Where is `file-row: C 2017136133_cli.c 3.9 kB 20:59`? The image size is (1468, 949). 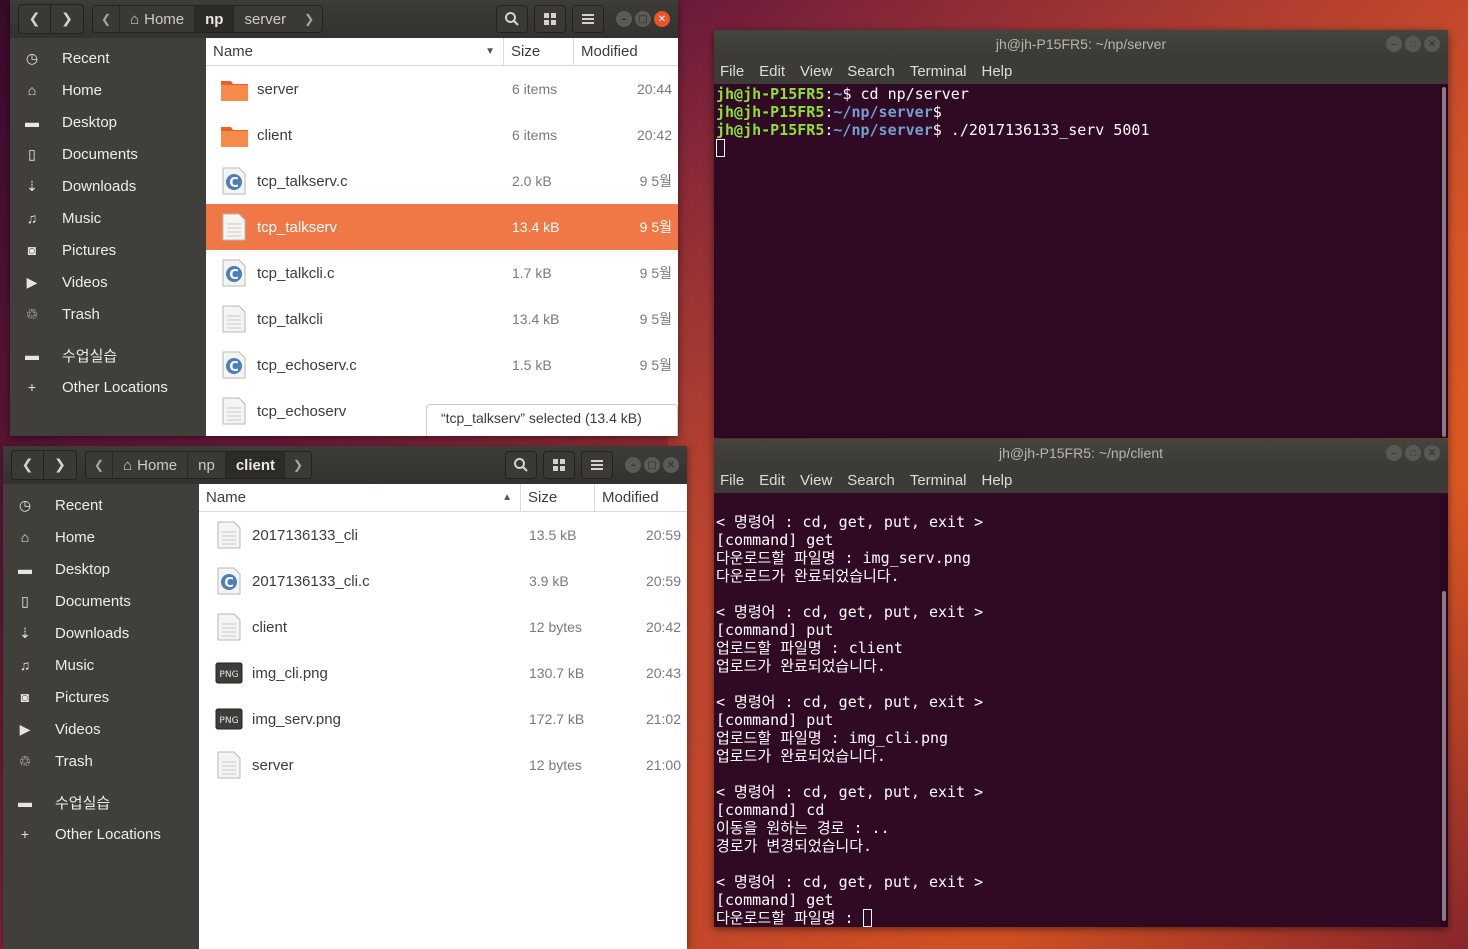
file-row: C 2017136133_cli.c 3.9 kB 20:59 is located at coordinates (443, 581).